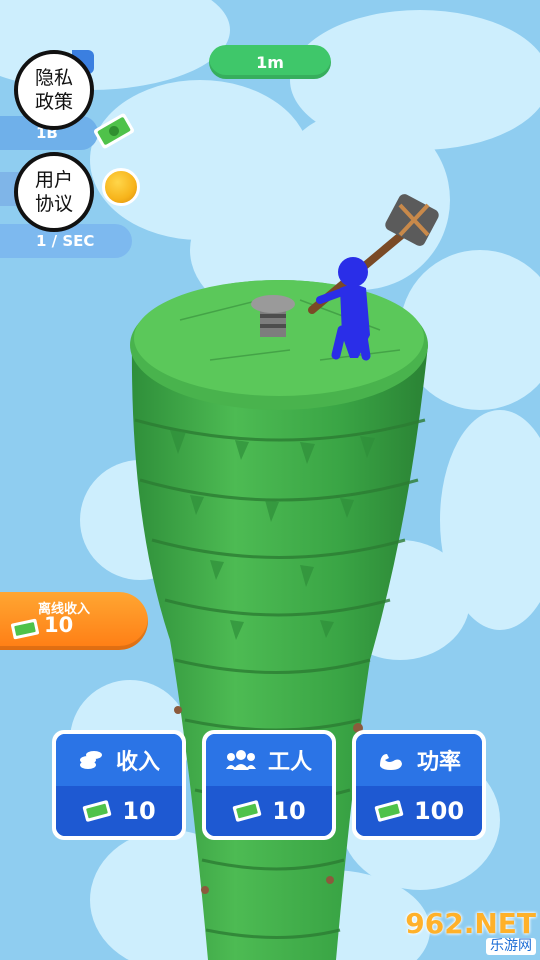  What do you see at coordinates (390, 762) in the screenshot?
I see `muscle-icon` at bounding box center [390, 762].